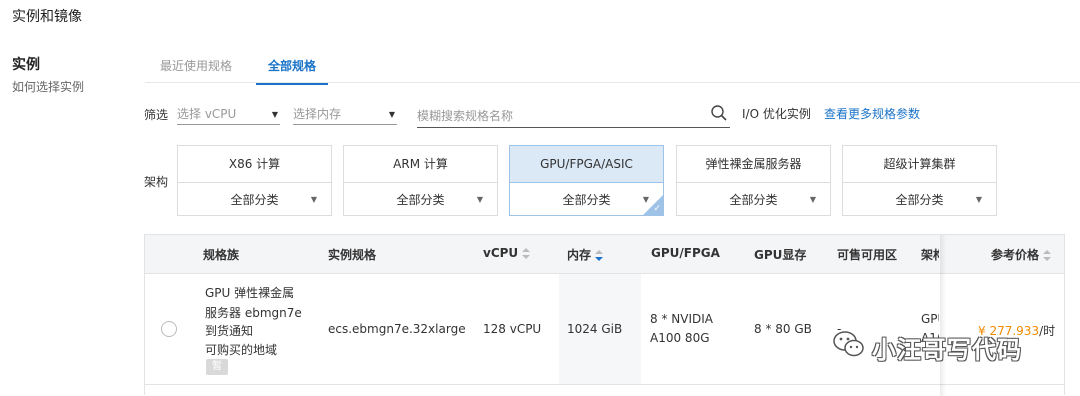 This screenshot has height=396, width=1080. Describe the element at coordinates (26, 65) in the screenshot. I see `instance-title: 实例` at that location.